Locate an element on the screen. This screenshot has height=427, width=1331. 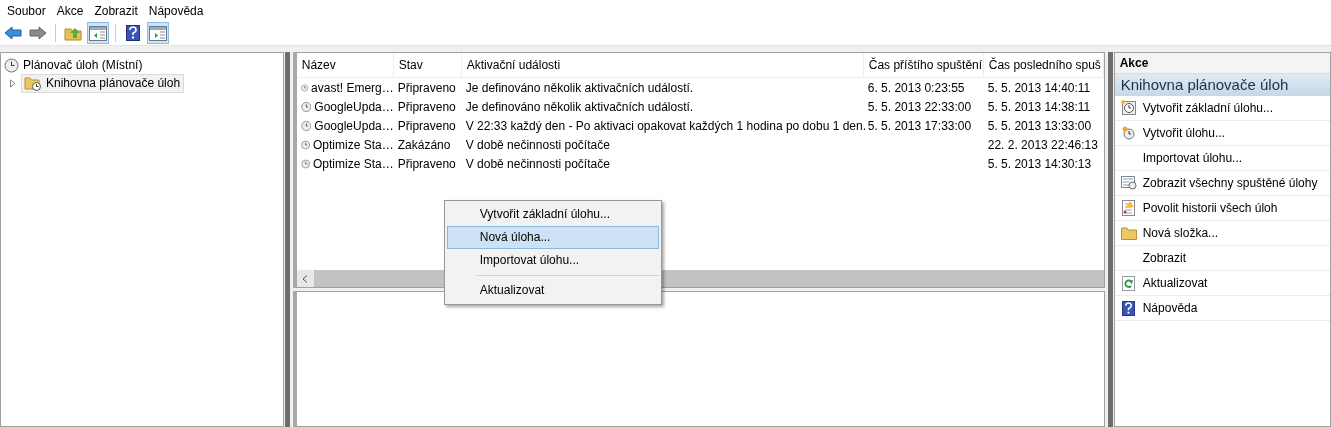
column-header: Název is located at coordinates (345, 65).